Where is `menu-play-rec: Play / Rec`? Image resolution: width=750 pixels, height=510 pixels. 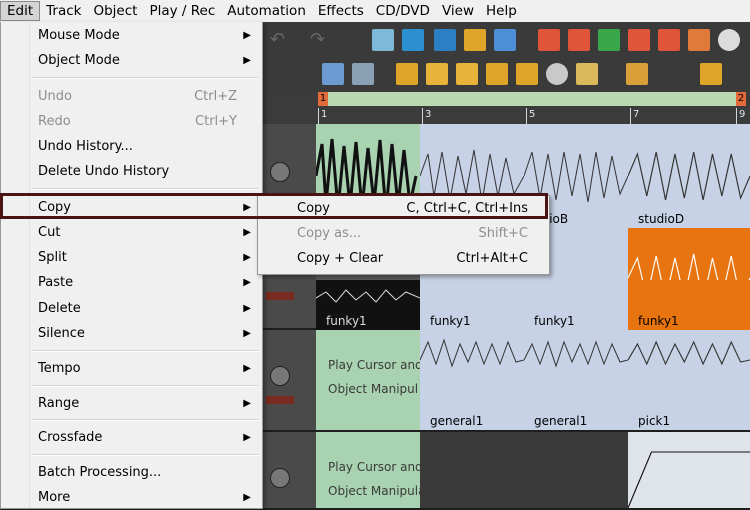
menu-play-rec: Play / Rec is located at coordinates (182, 11).